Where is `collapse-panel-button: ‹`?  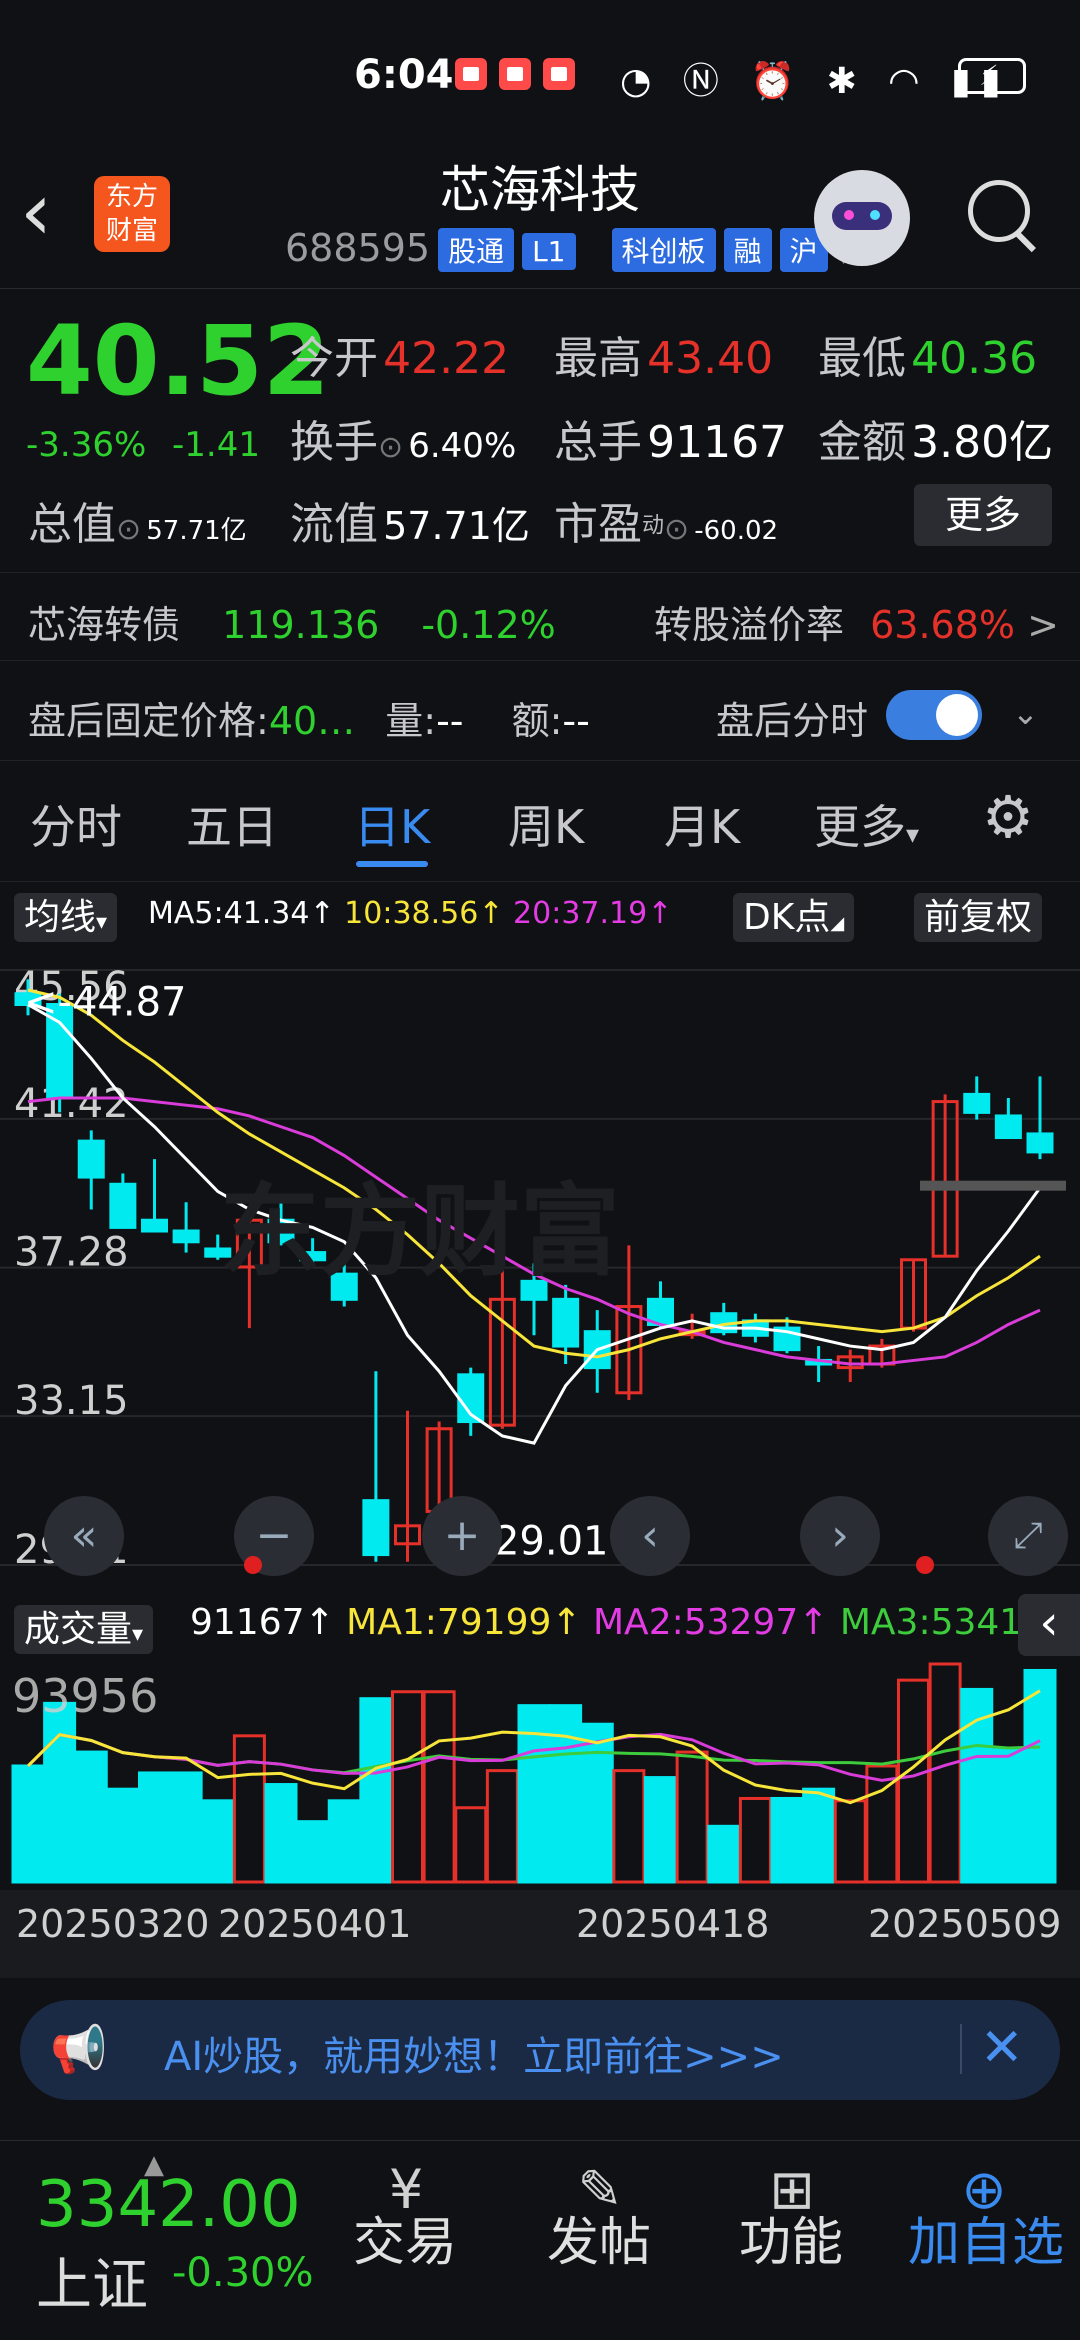 collapse-panel-button: ‹ is located at coordinates (1049, 1625).